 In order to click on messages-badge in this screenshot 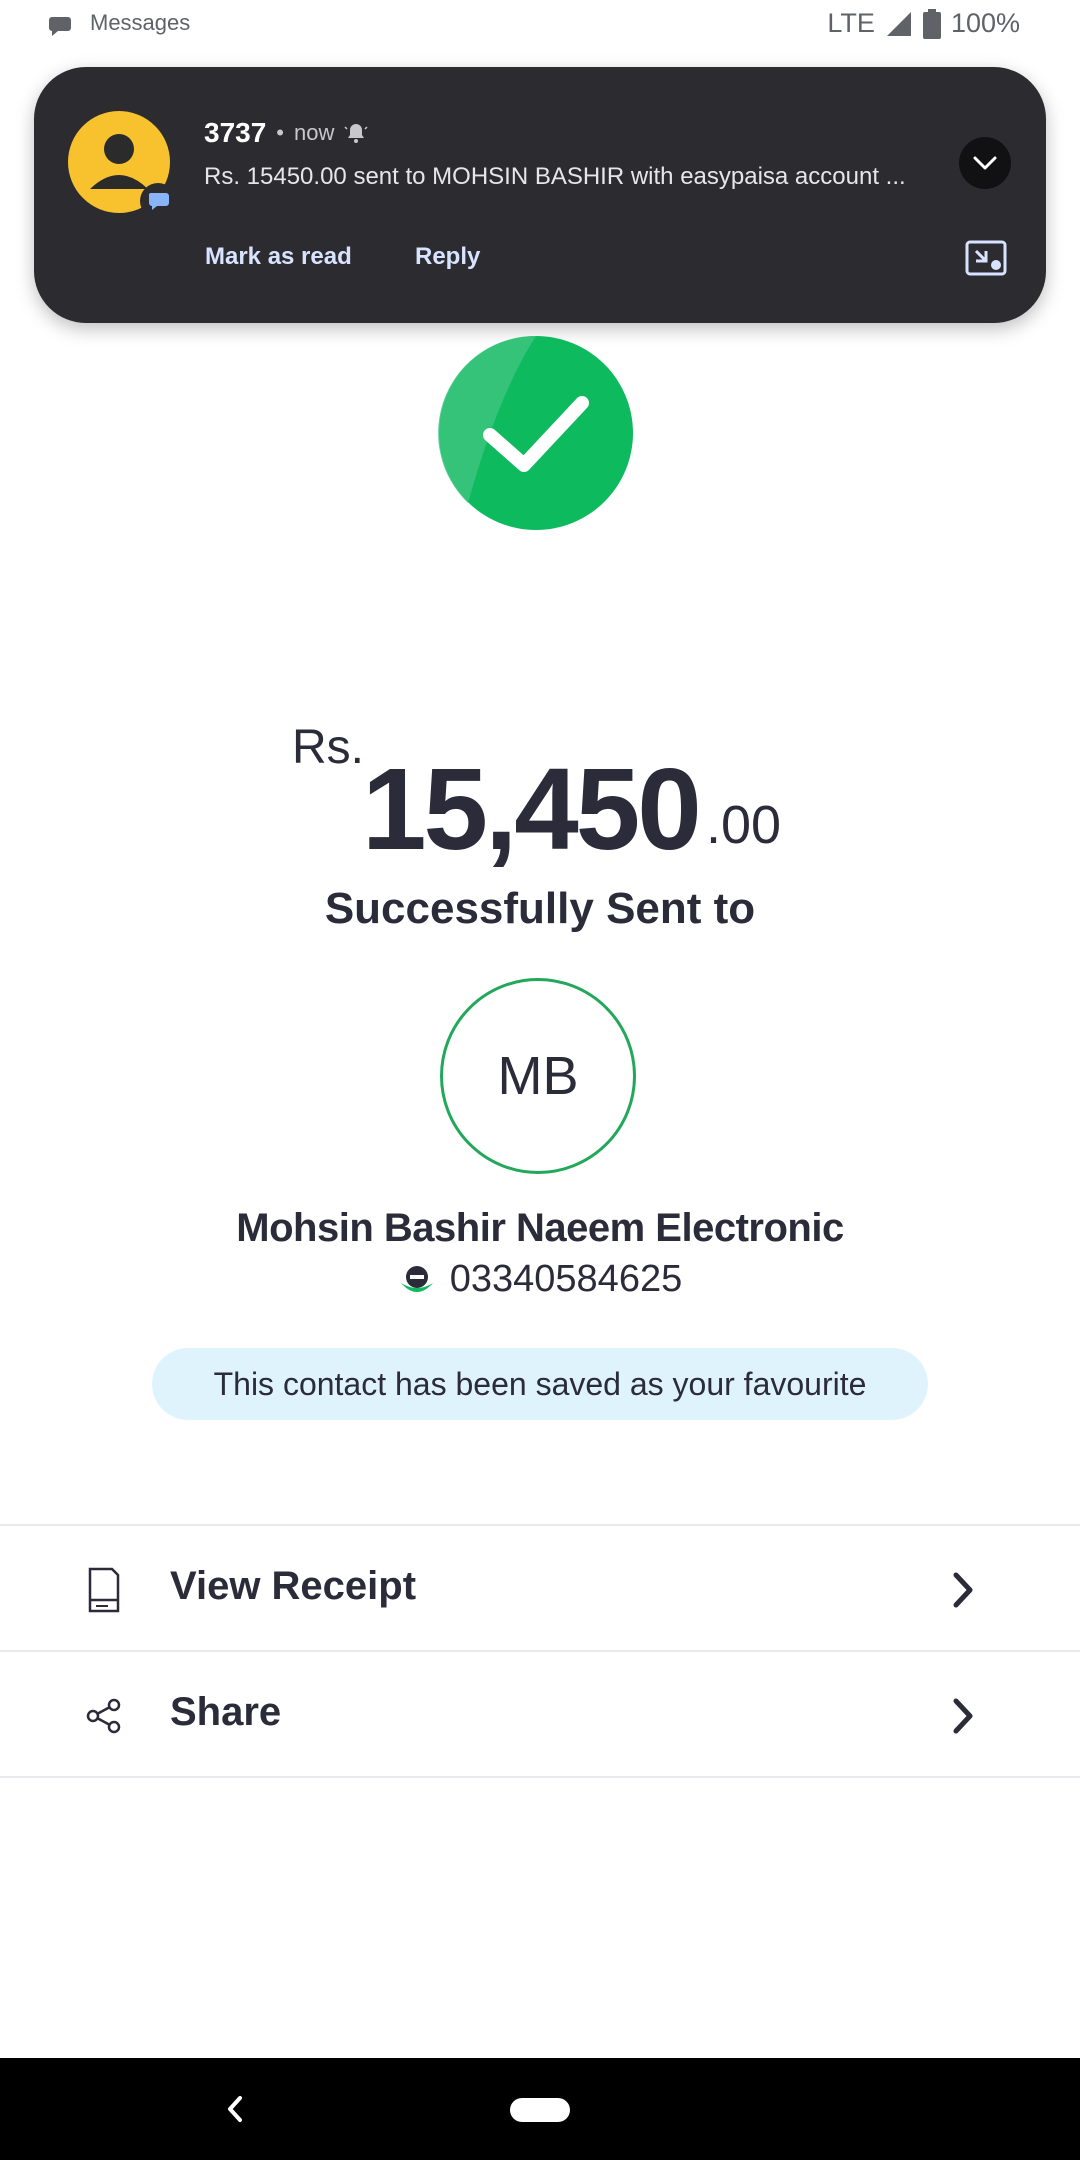, I will do `click(158, 201)`.